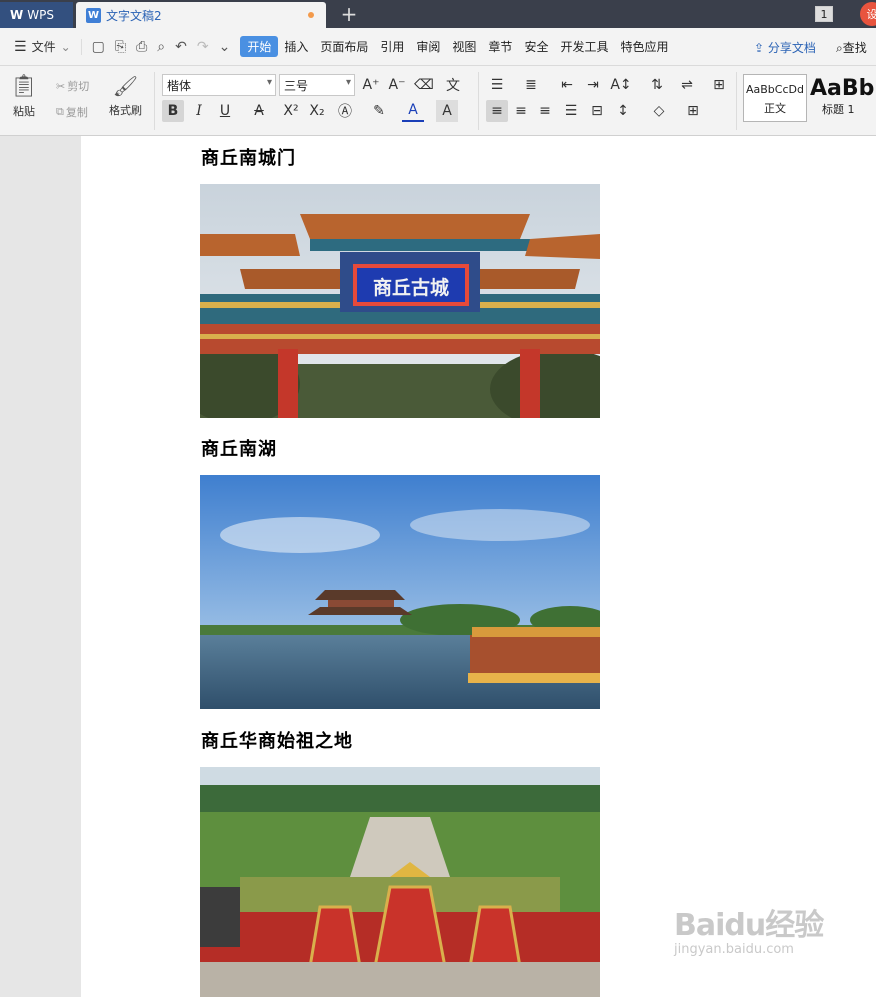  I want to click on customize-chevron-icon: ⌄, so click(225, 47).